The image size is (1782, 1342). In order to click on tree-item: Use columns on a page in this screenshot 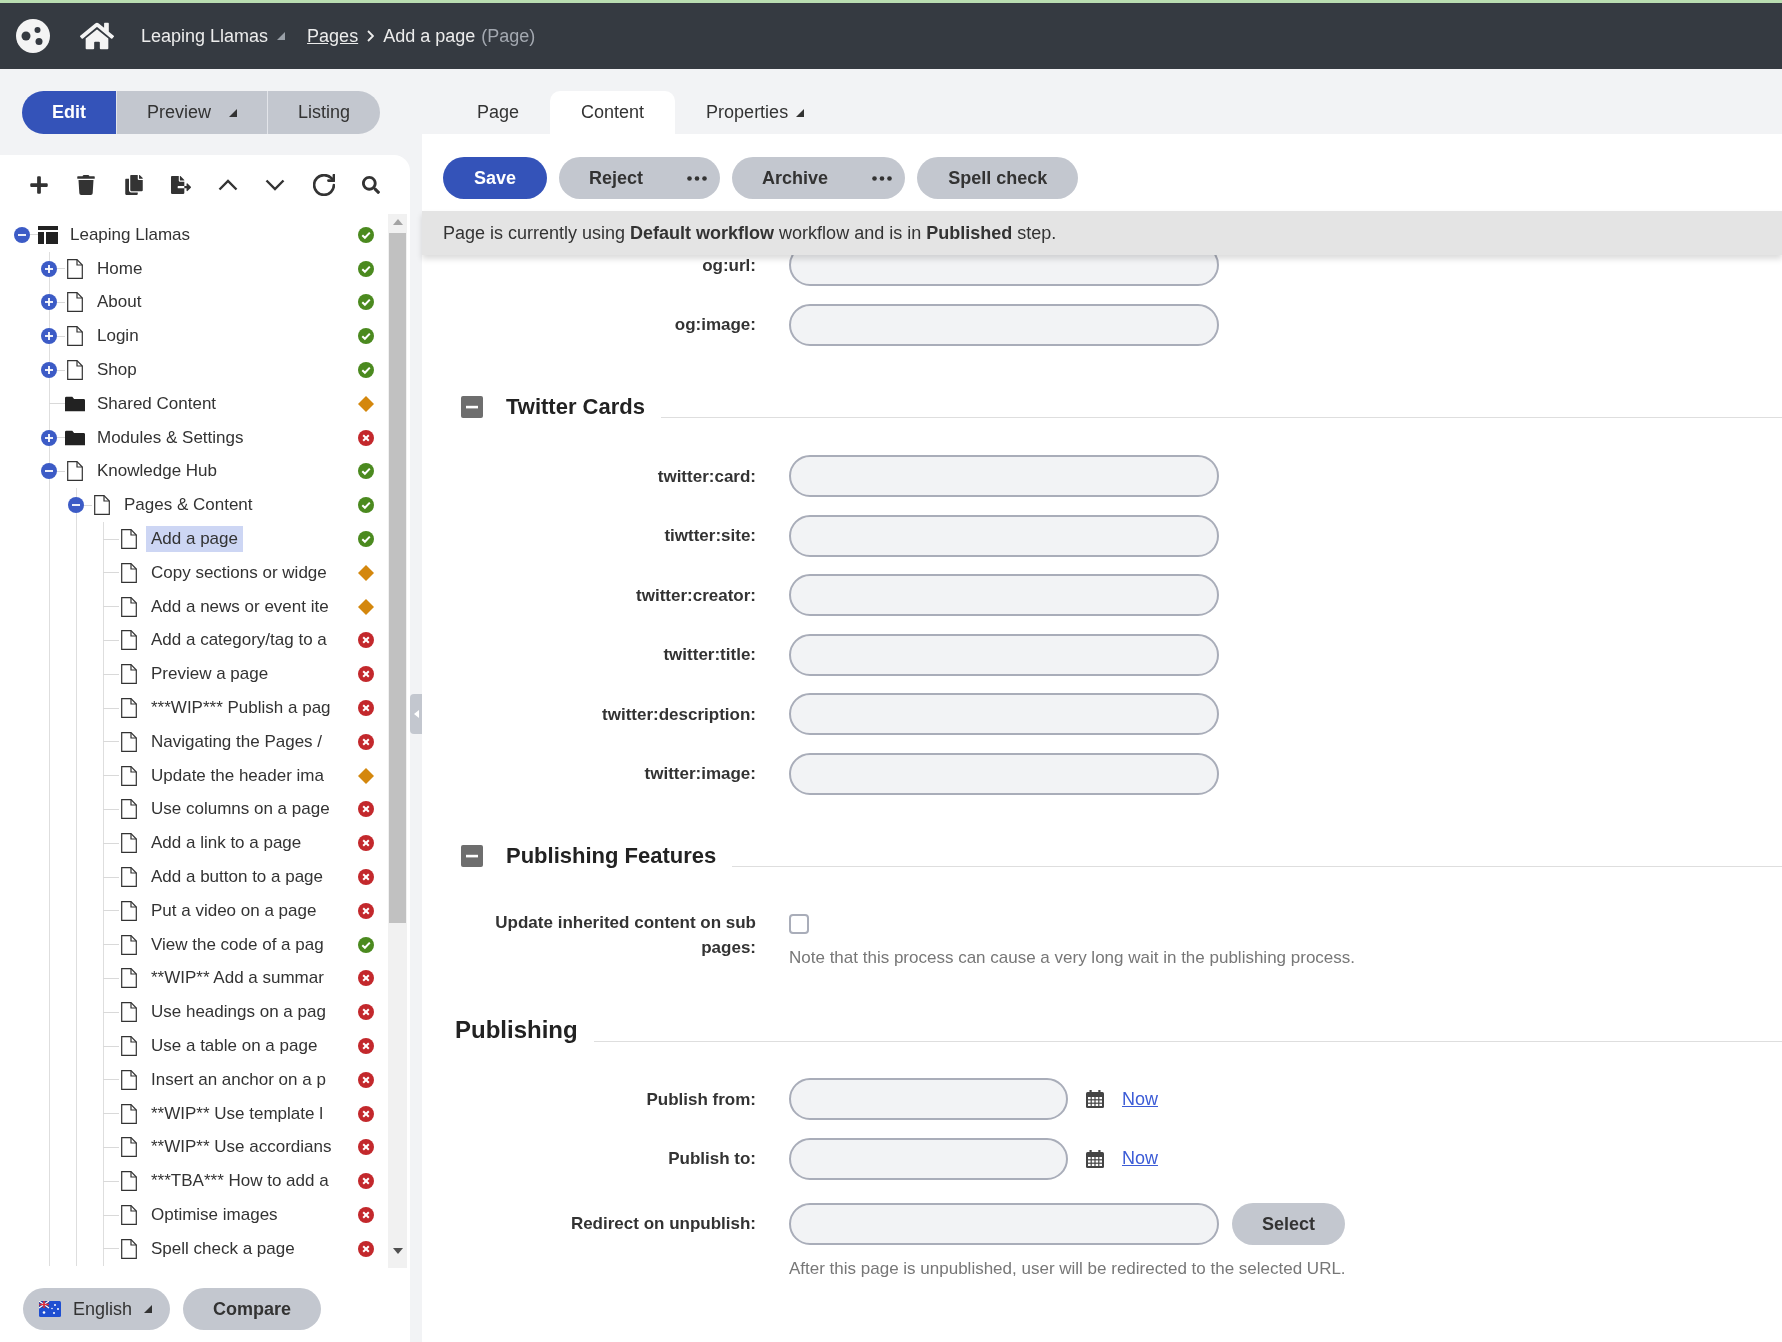, I will do `click(240, 809)`.